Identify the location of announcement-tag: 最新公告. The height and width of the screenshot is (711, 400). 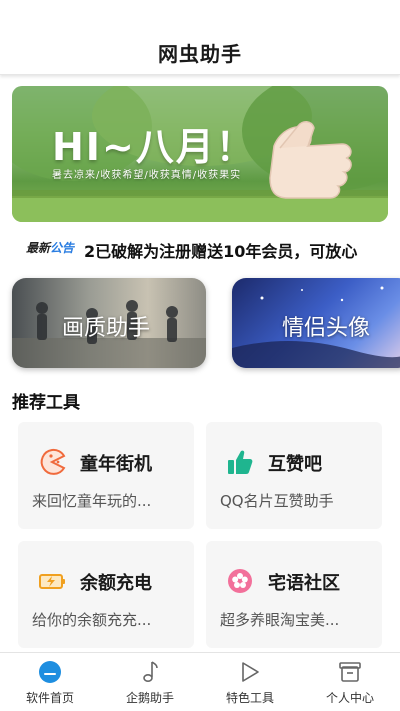
(50, 247).